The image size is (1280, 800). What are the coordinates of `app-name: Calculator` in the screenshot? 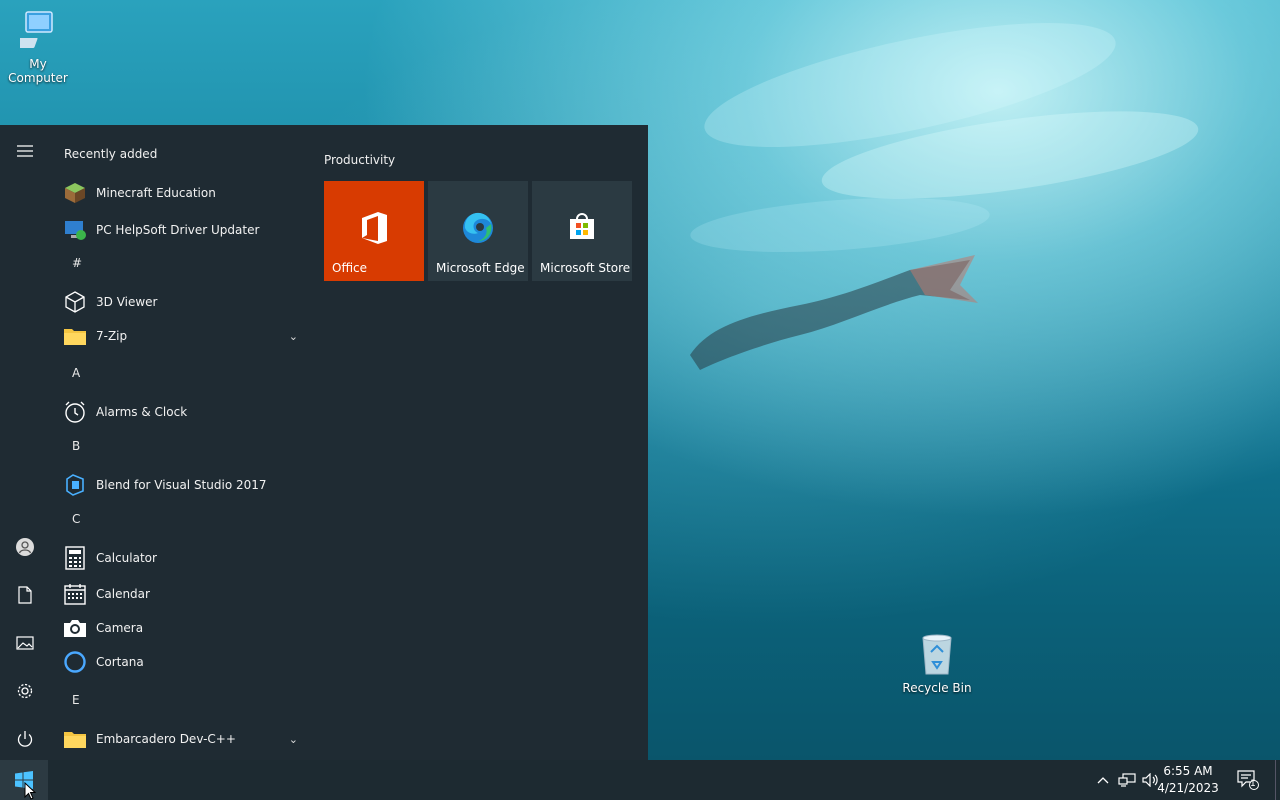 It's located at (126, 558).